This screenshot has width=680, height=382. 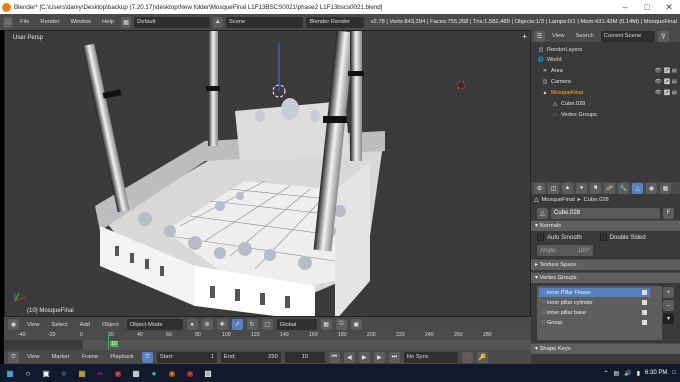 I want to click on end-frame-field: End: 250, so click(x=250, y=357).